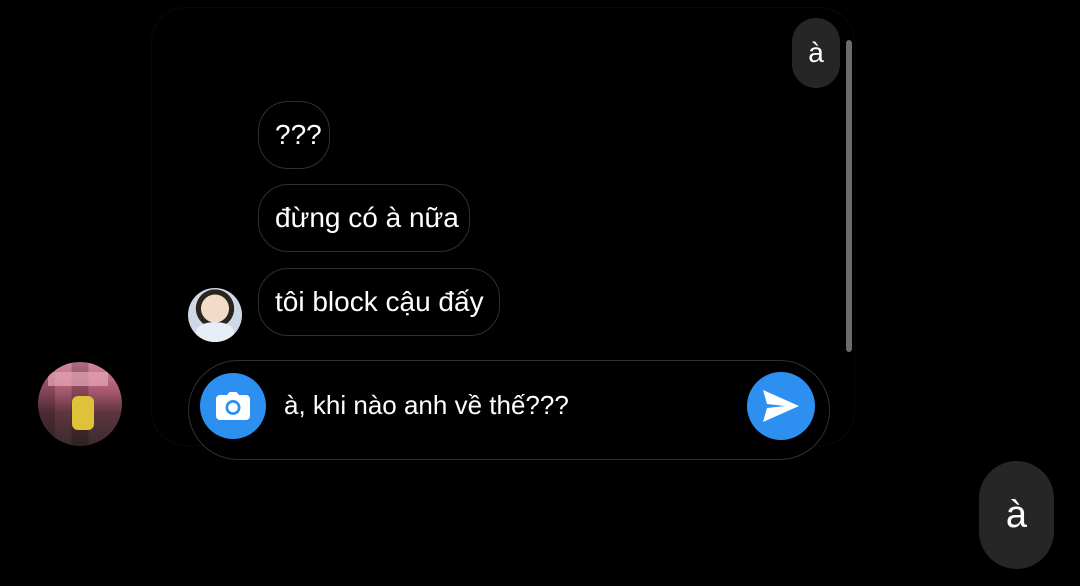 This screenshot has height=586, width=1080. I want to click on scrollbar, so click(849, 196).